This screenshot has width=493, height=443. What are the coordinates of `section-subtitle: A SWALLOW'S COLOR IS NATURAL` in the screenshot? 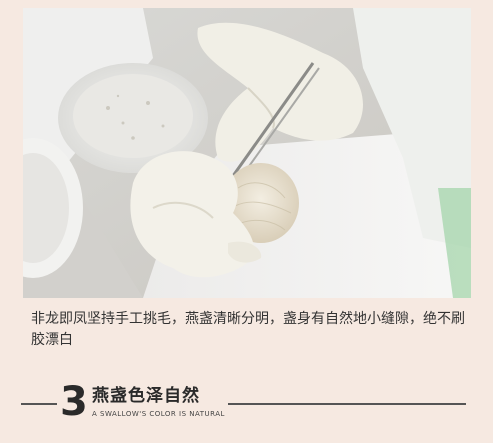 It's located at (158, 414).